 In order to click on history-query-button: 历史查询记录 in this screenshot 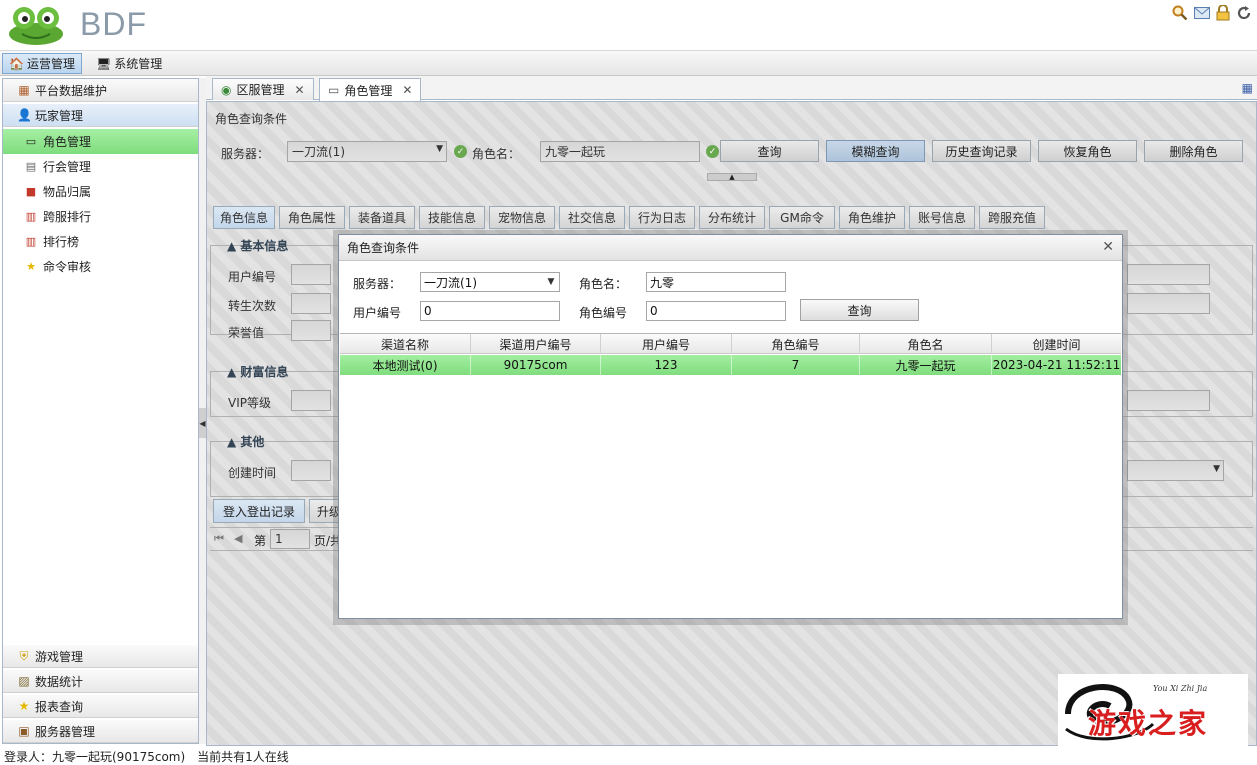, I will do `click(981, 151)`.